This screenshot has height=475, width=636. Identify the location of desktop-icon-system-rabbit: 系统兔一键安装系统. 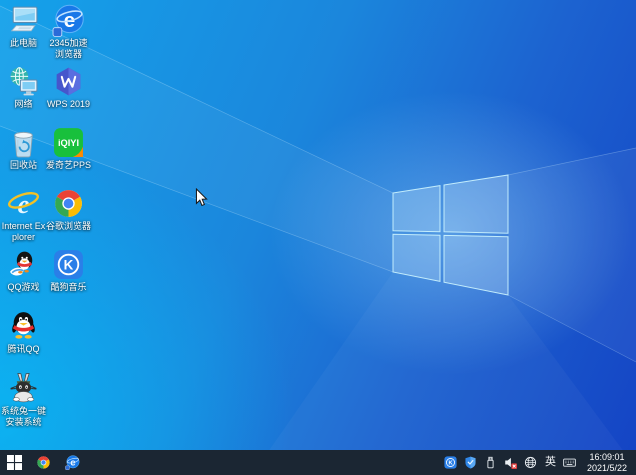
(23, 400).